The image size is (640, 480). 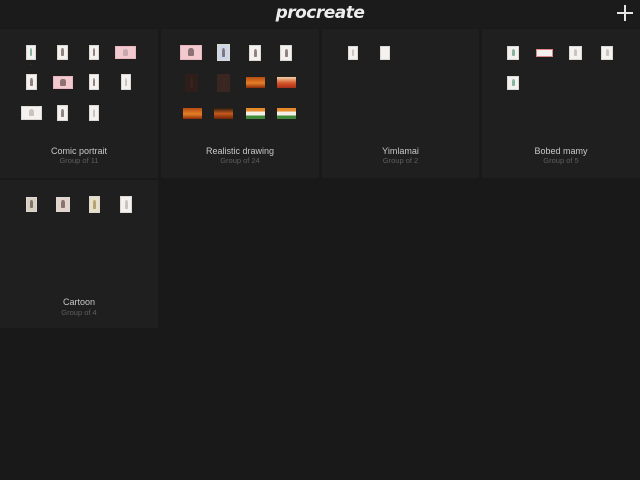 What do you see at coordinates (79, 312) in the screenshot?
I see `stack-count: Group of 4` at bounding box center [79, 312].